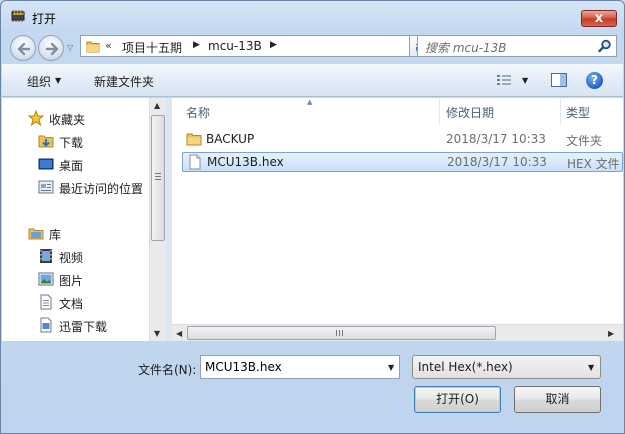 The image size is (625, 434). What do you see at coordinates (157, 333) in the screenshot?
I see `scroll-down-icon: ▼` at bounding box center [157, 333].